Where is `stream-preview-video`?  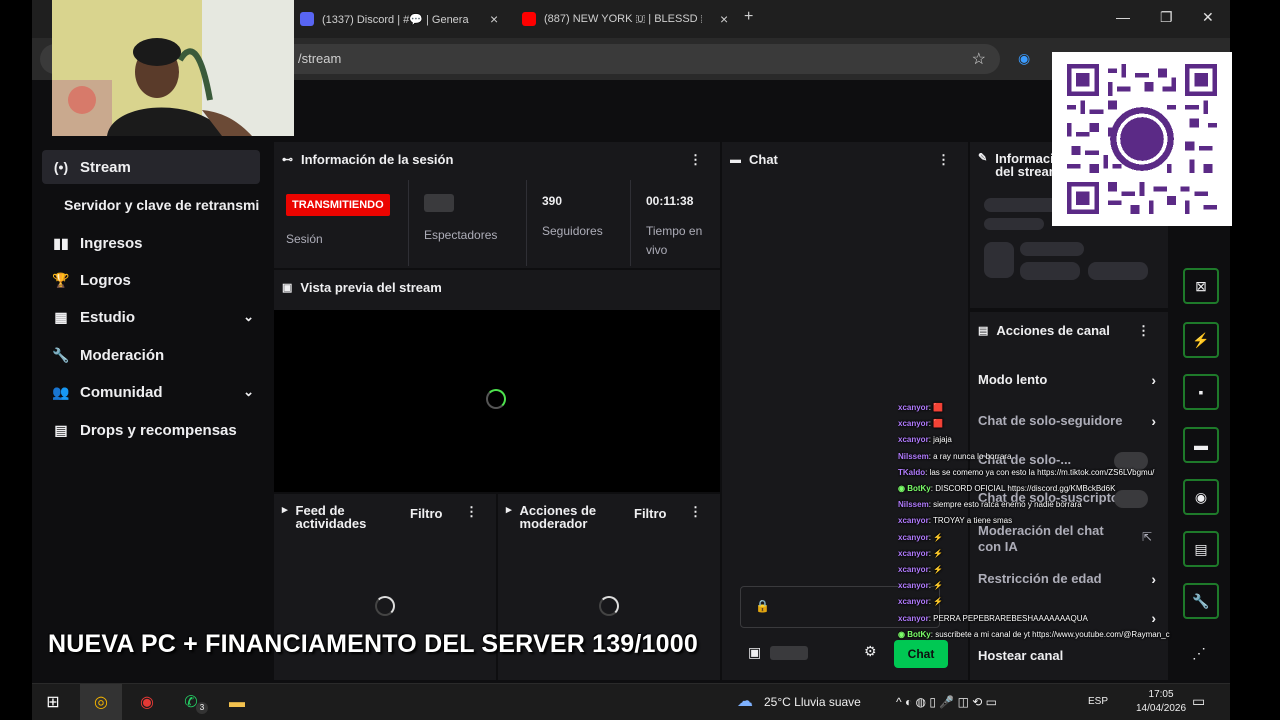 stream-preview-video is located at coordinates (497, 401).